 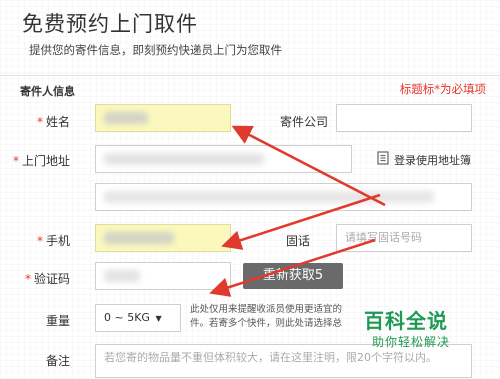 I want to click on arrow-to-phone, so click(x=301, y=221).